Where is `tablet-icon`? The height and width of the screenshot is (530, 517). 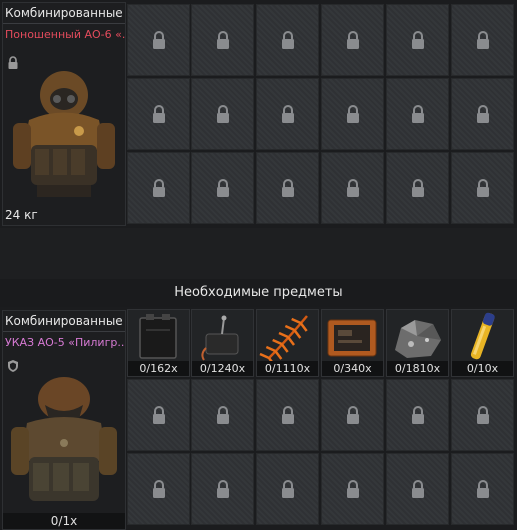
tablet-icon is located at coordinates (352, 338).